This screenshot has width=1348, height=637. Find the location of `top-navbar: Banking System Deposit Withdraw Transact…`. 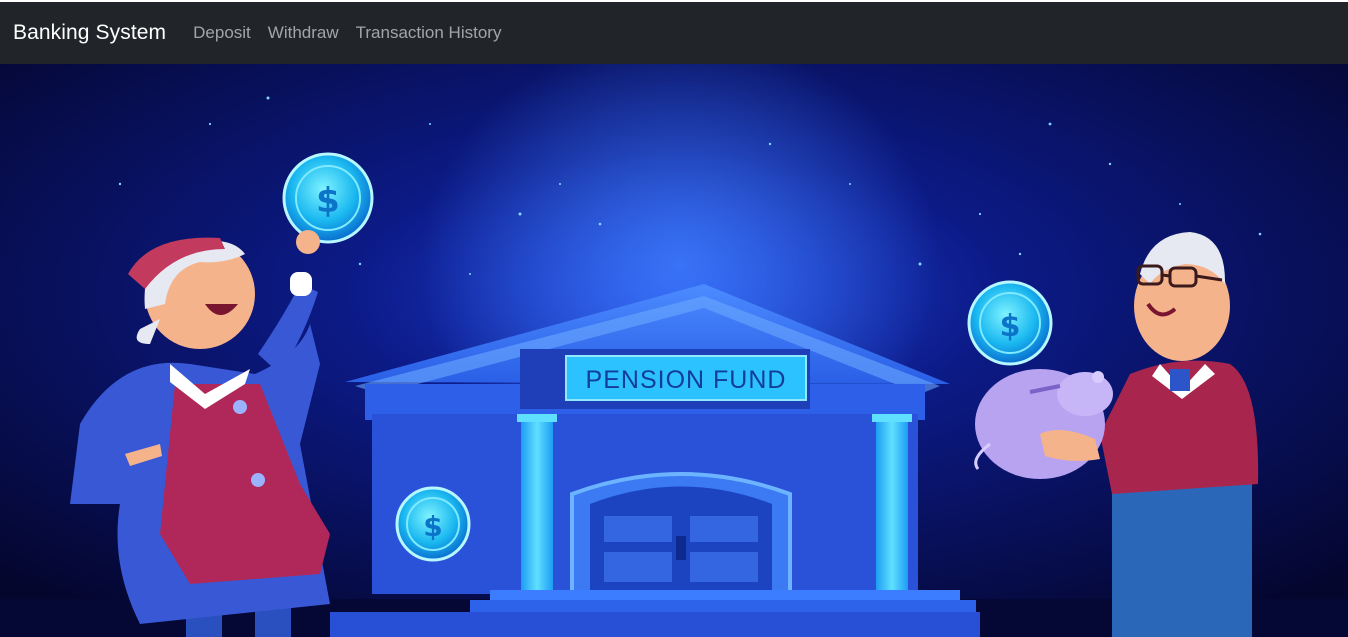

top-navbar: Banking System Deposit Withdraw Transact… is located at coordinates (674, 33).